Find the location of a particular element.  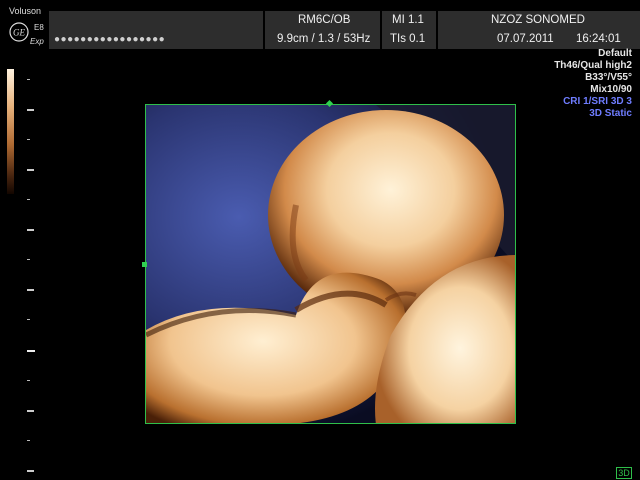

brand-block: Voluson GE E8 Exp is located at coordinates (24, 27).